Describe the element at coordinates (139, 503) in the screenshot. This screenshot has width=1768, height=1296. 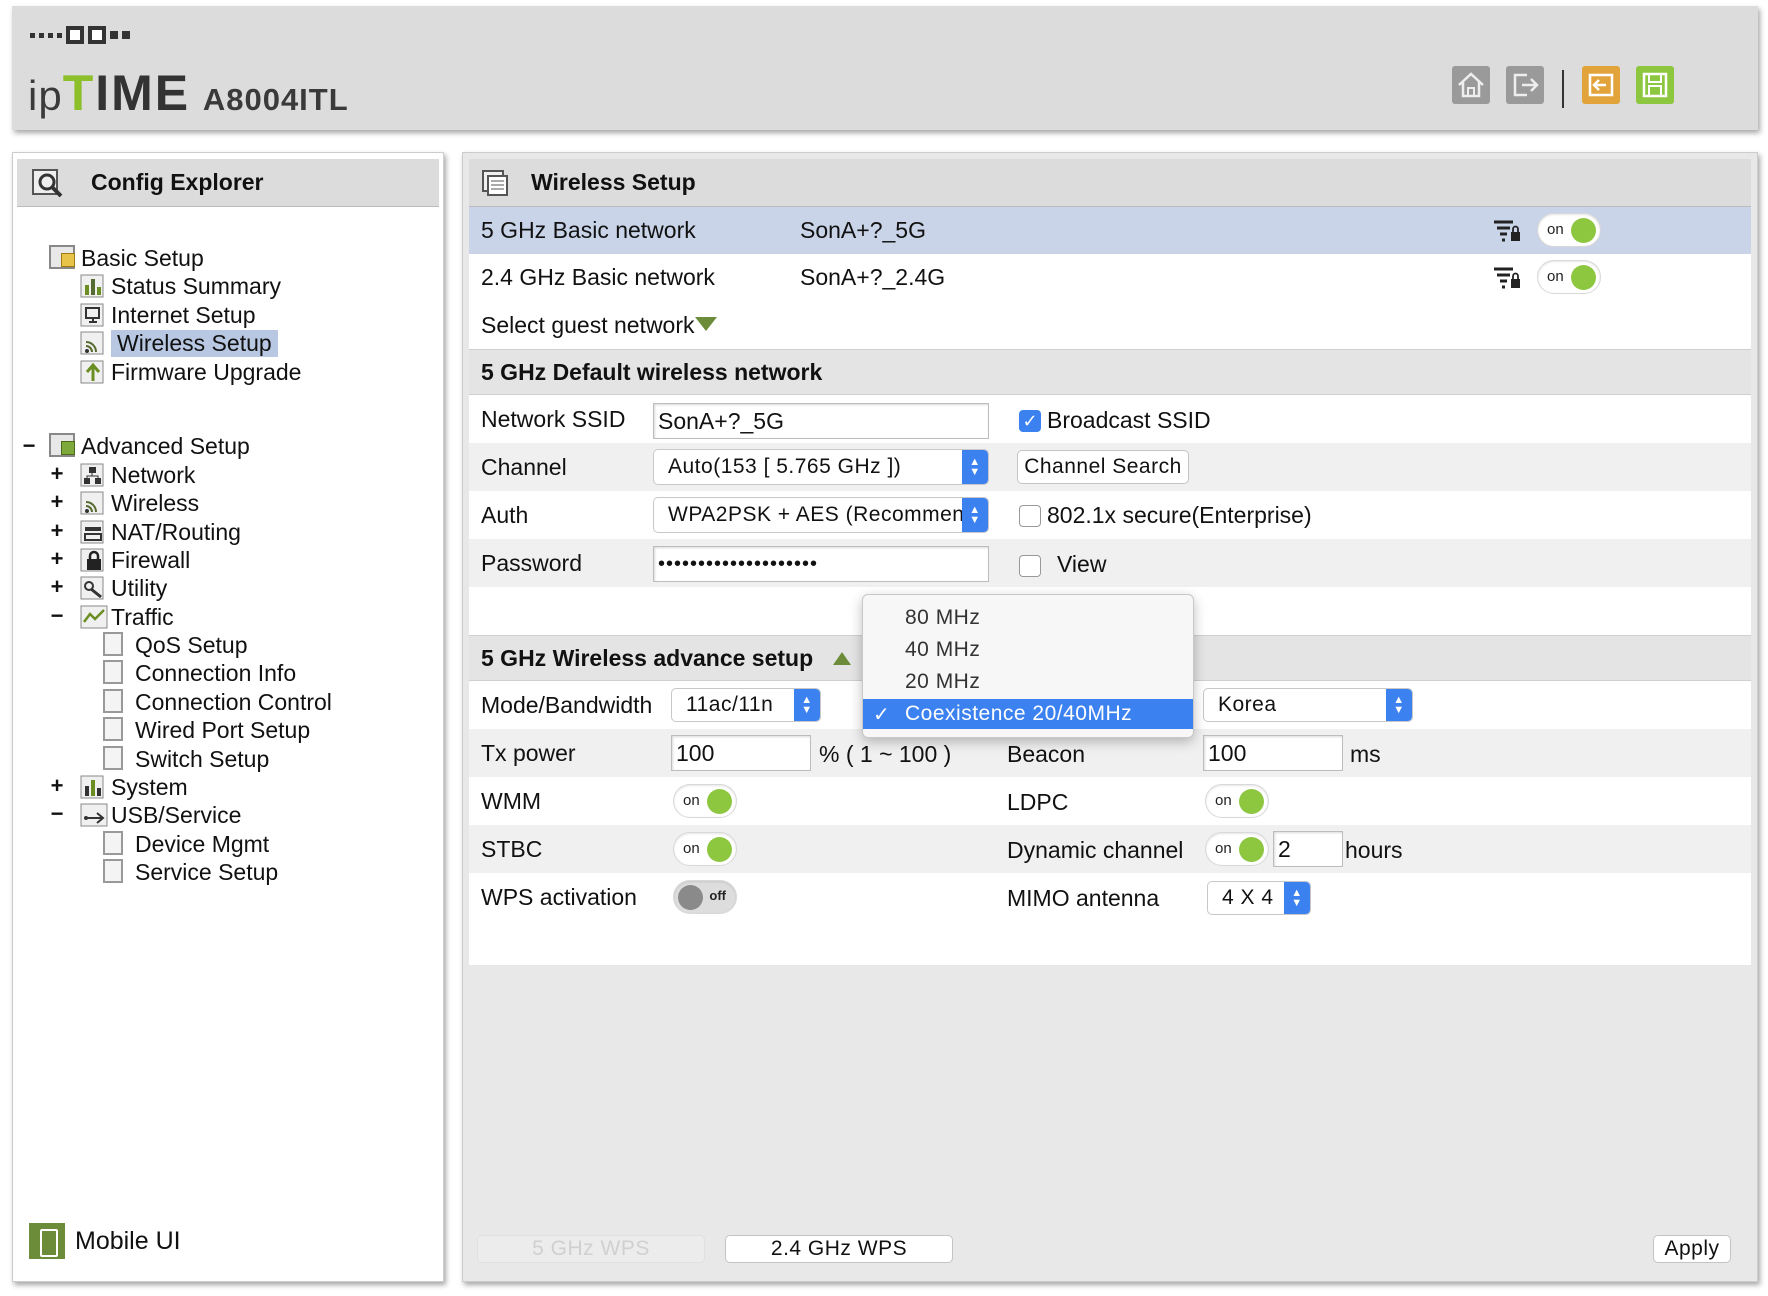
I see `tree-wireless: Wireless` at that location.